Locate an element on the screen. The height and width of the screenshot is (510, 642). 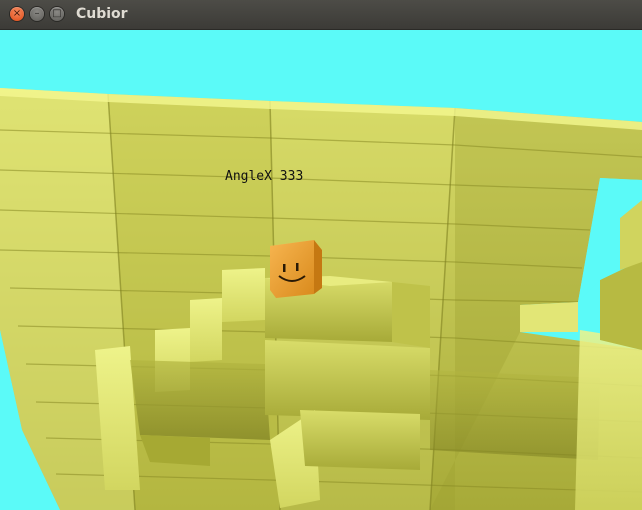
window-title: Cubior is located at coordinates (102, 14).